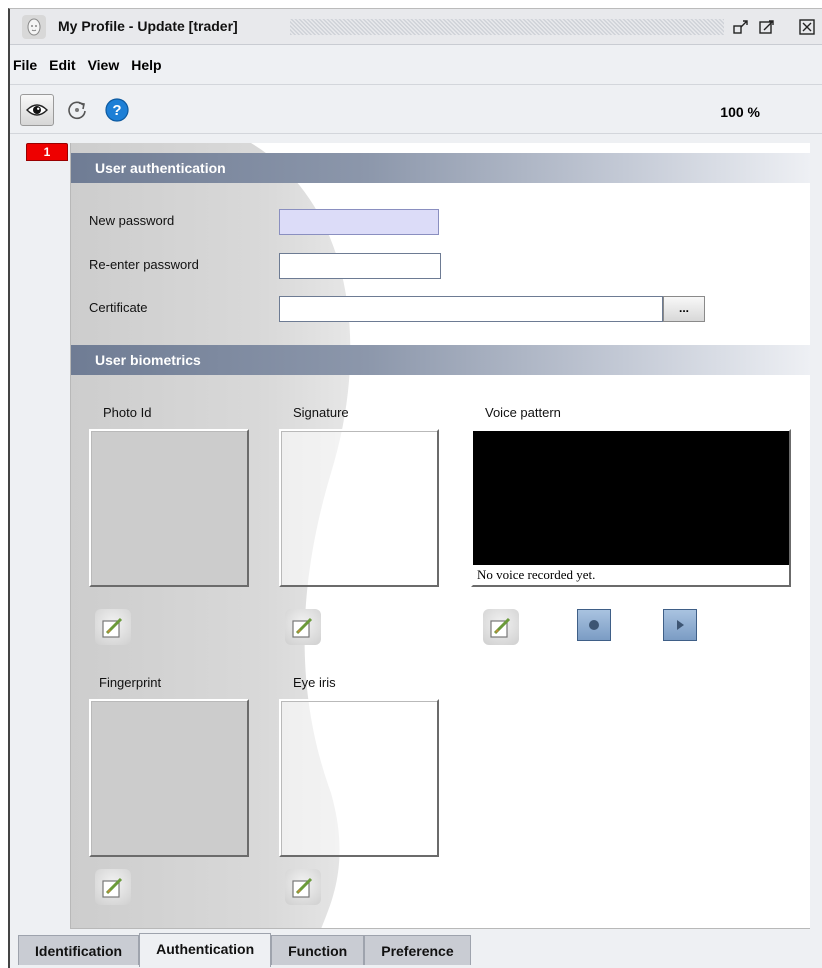  What do you see at coordinates (113, 887) in the screenshot?
I see `fingerprint-edit-icon` at bounding box center [113, 887].